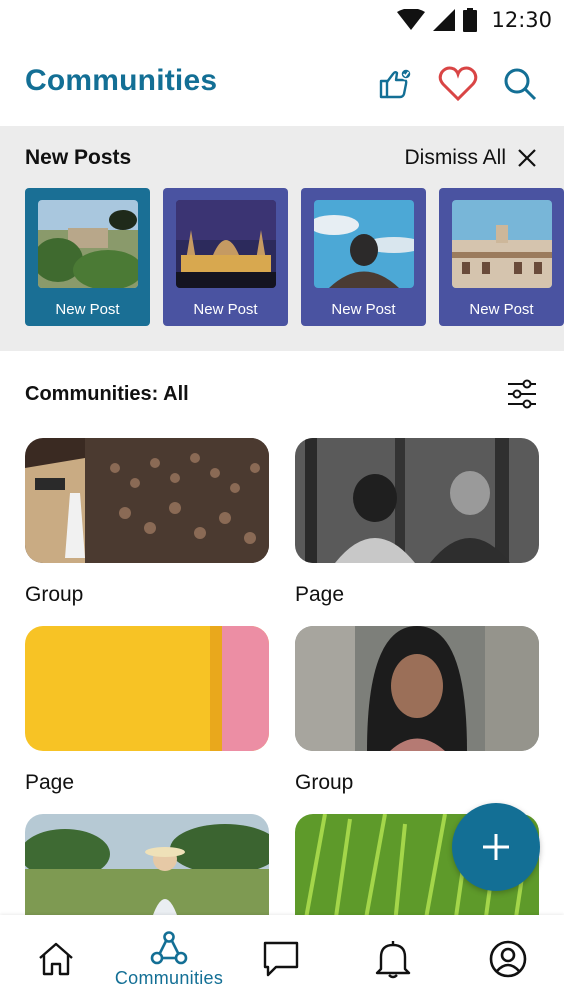 Image resolution: width=564 pixels, height=1003 pixels. I want to click on filter-button, so click(522, 394).